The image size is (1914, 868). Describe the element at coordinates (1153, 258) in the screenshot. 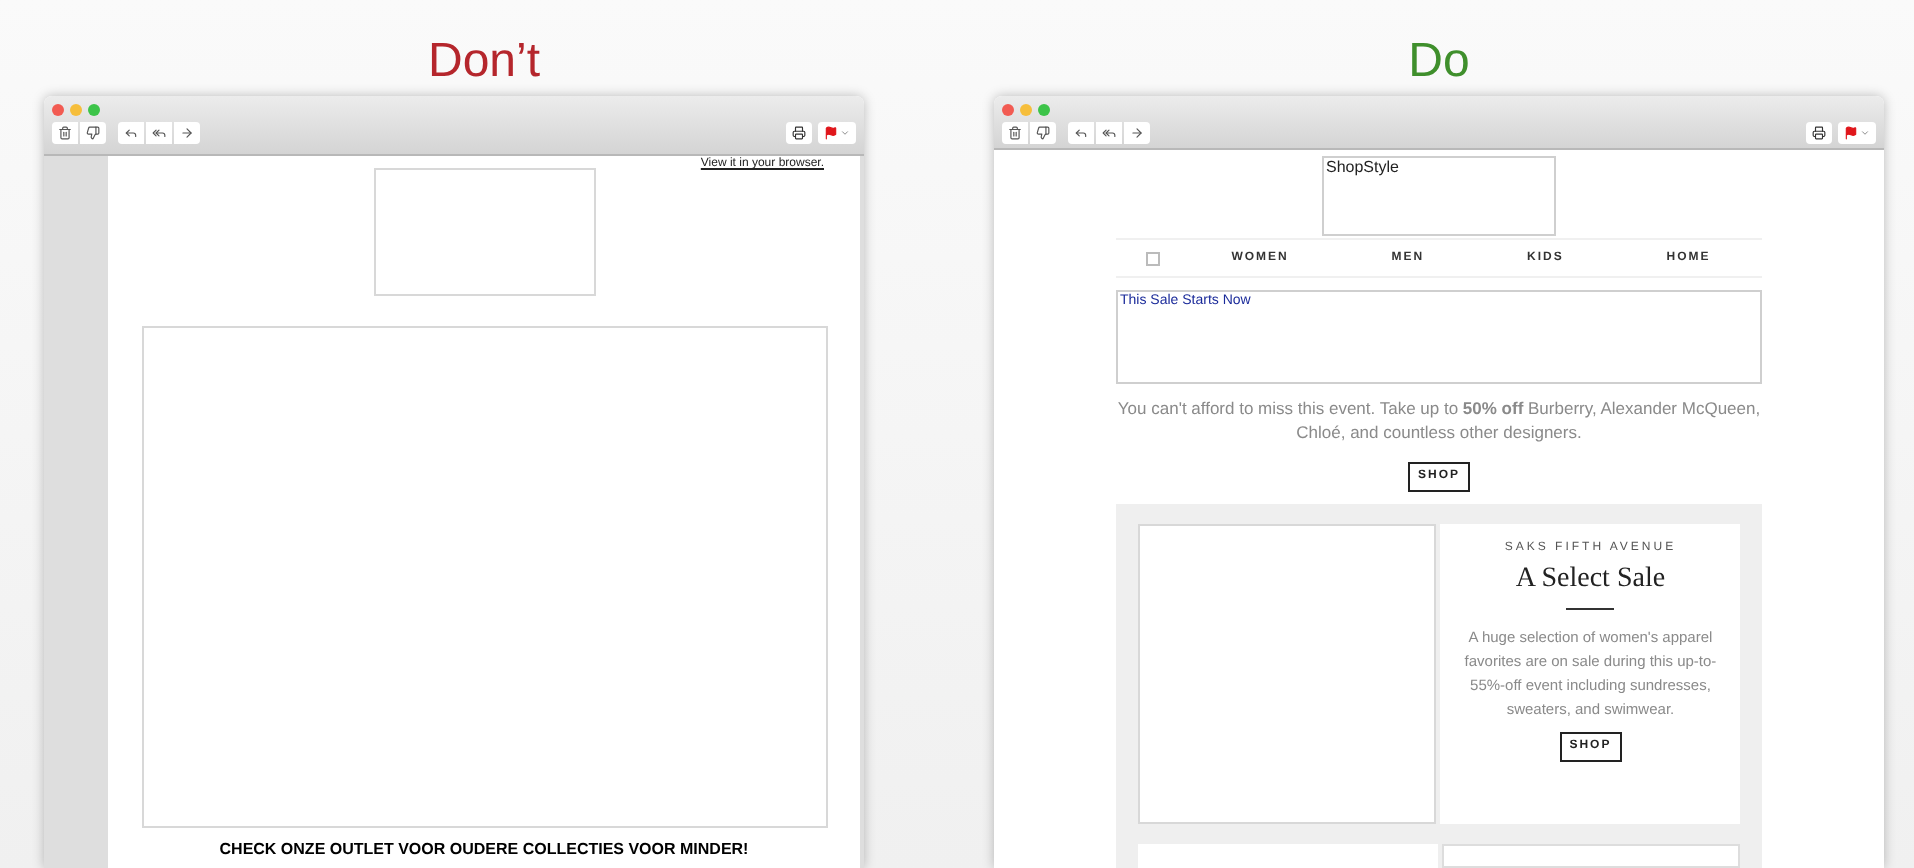

I see `image-placeholder` at that location.